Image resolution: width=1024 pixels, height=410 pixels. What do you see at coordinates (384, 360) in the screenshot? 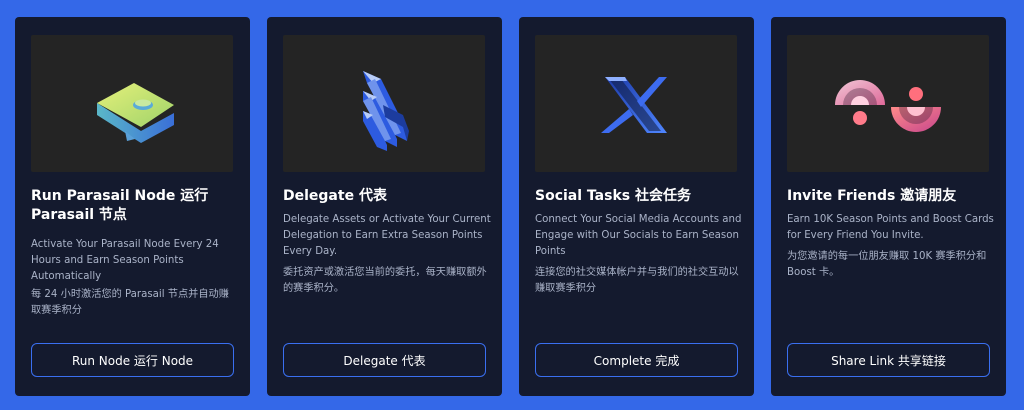
I see `delegate-button: Delegate 代表` at bounding box center [384, 360].